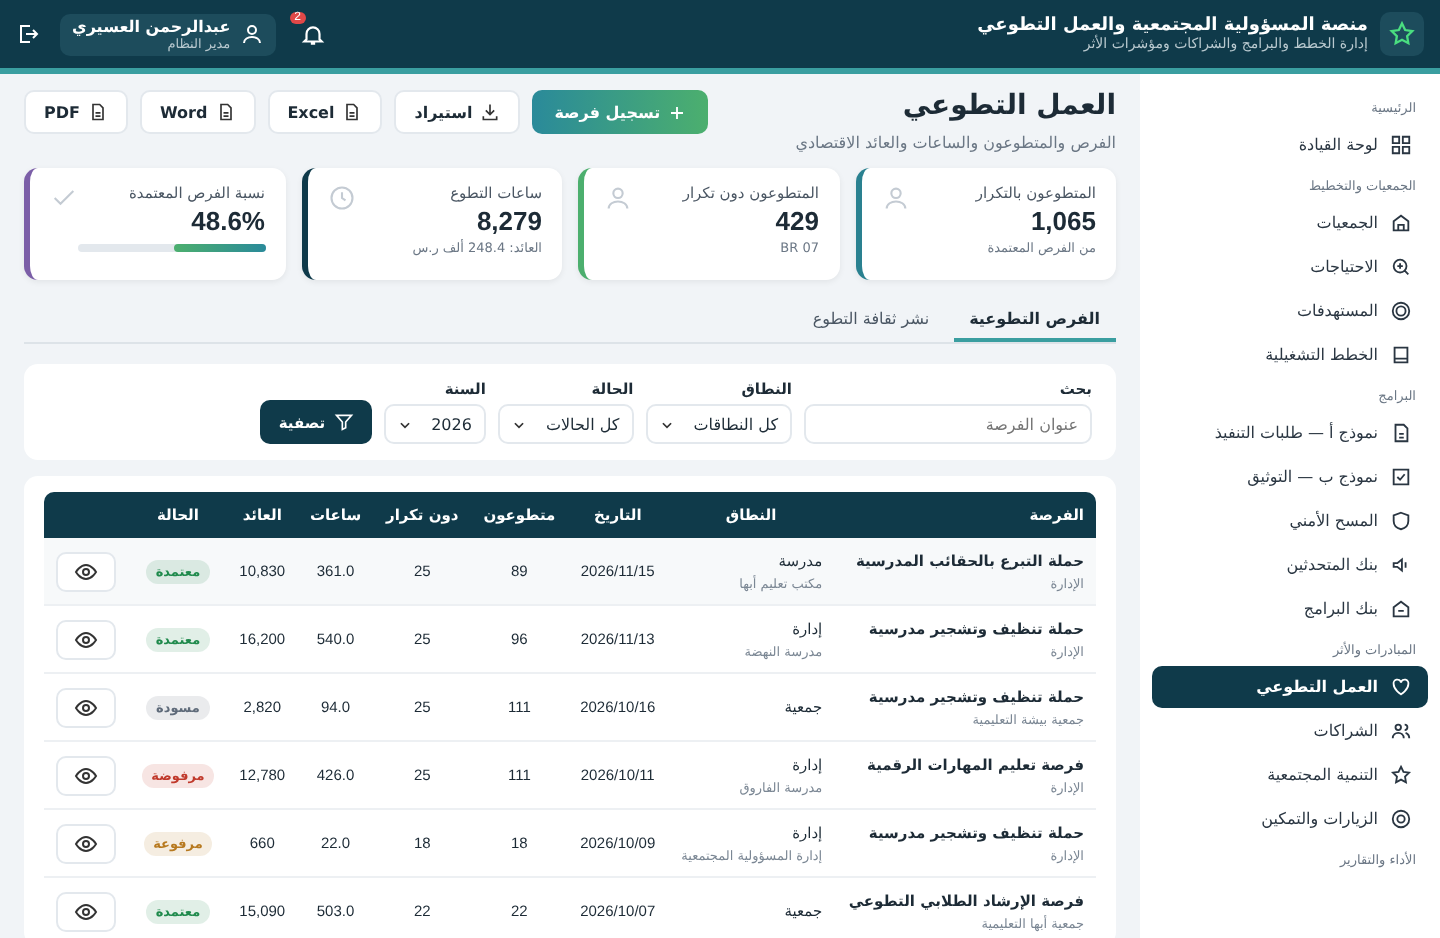 The width and height of the screenshot is (1440, 938). Describe the element at coordinates (76, 112) in the screenshot. I see `export-button: PDF` at that location.